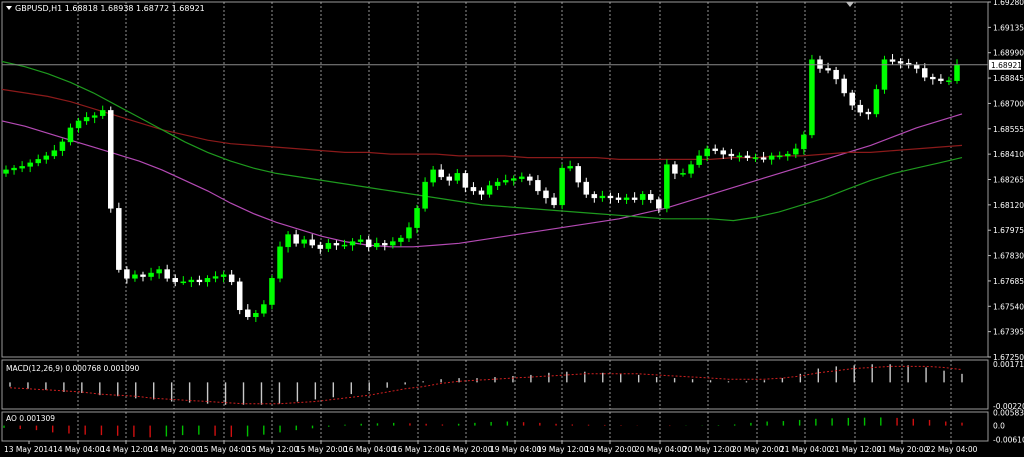 This screenshot has width=1024, height=457. Describe the element at coordinates (1008, 332) in the screenshot. I see `price-tick-label: 1.67395` at that location.